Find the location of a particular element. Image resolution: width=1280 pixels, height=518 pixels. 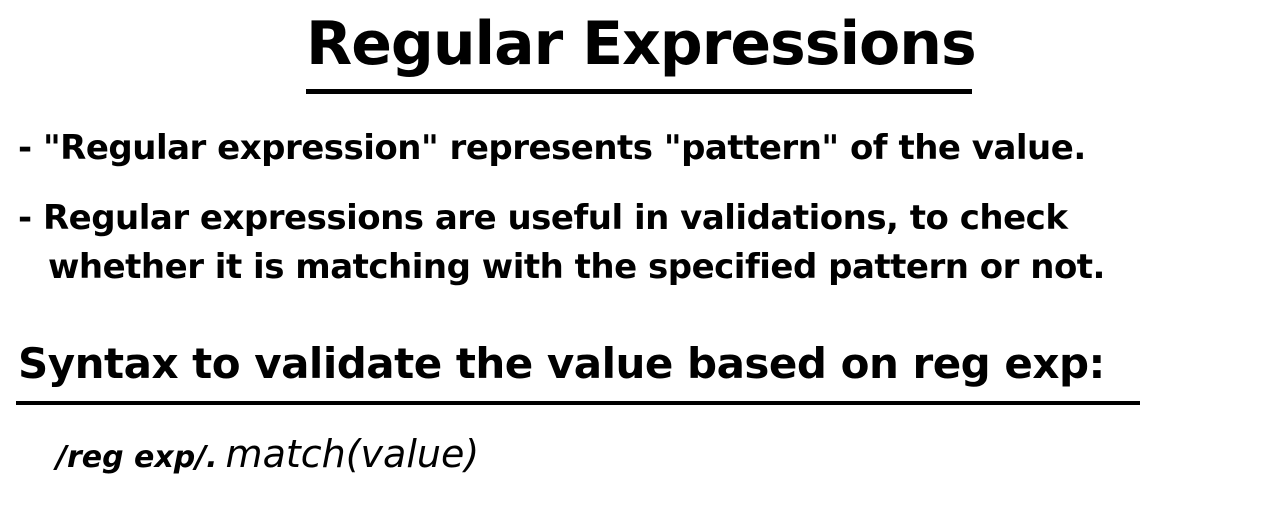

syntax-regexp-part: /reg exp/. is located at coordinates (137, 457).